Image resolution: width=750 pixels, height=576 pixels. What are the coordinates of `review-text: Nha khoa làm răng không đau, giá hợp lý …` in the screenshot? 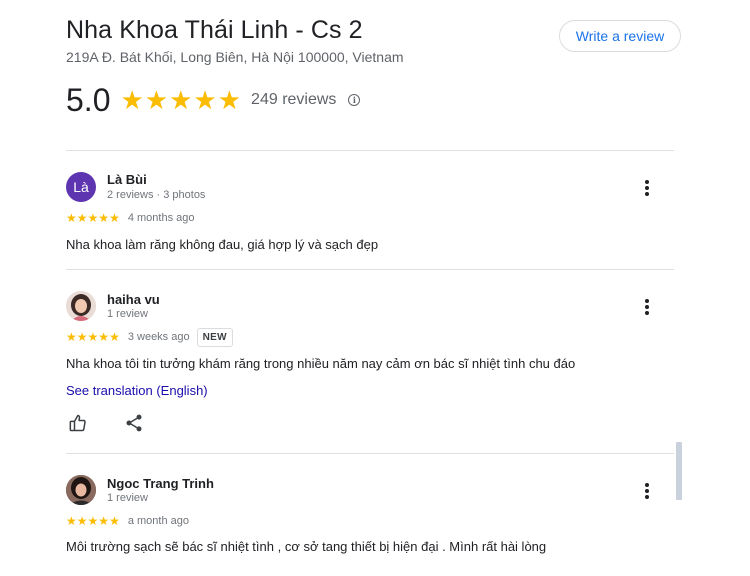 It's located at (222, 244).